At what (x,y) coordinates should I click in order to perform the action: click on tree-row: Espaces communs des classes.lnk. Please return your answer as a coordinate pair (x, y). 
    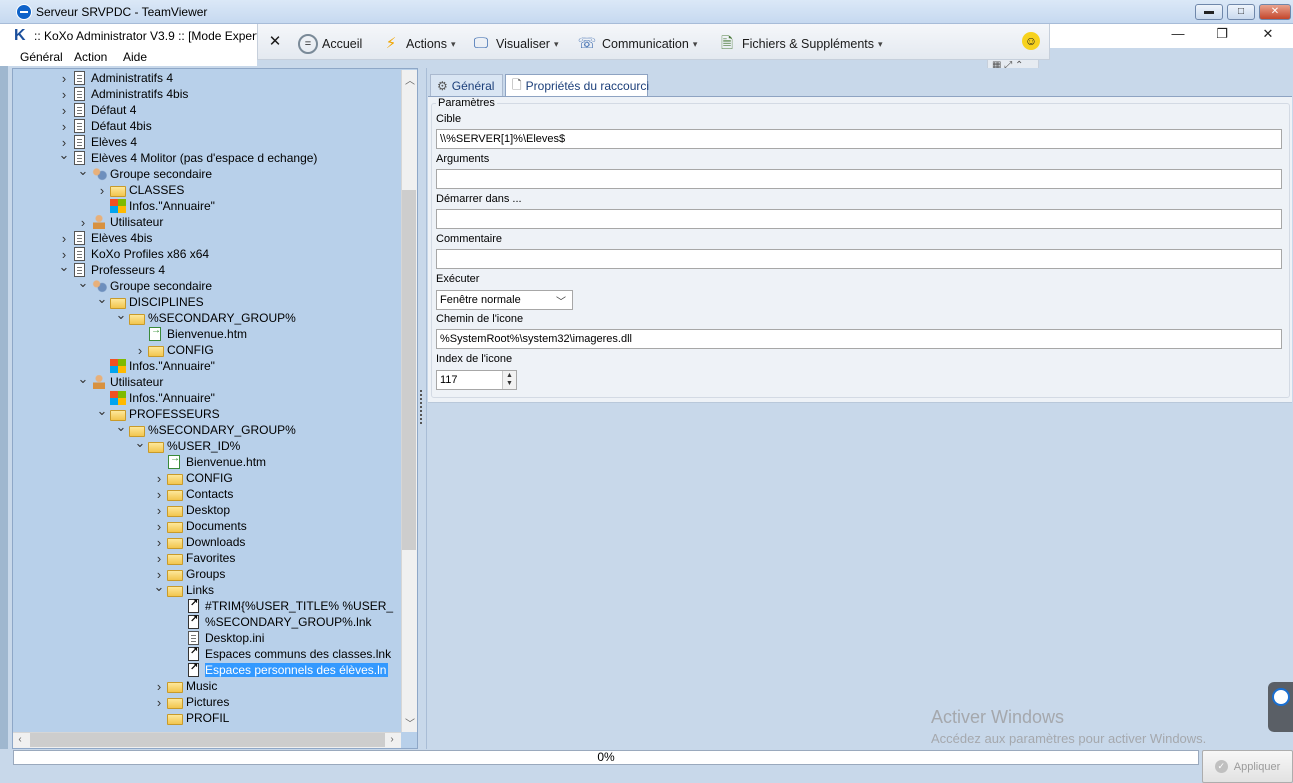
    Looking at the image, I should click on (281, 654).